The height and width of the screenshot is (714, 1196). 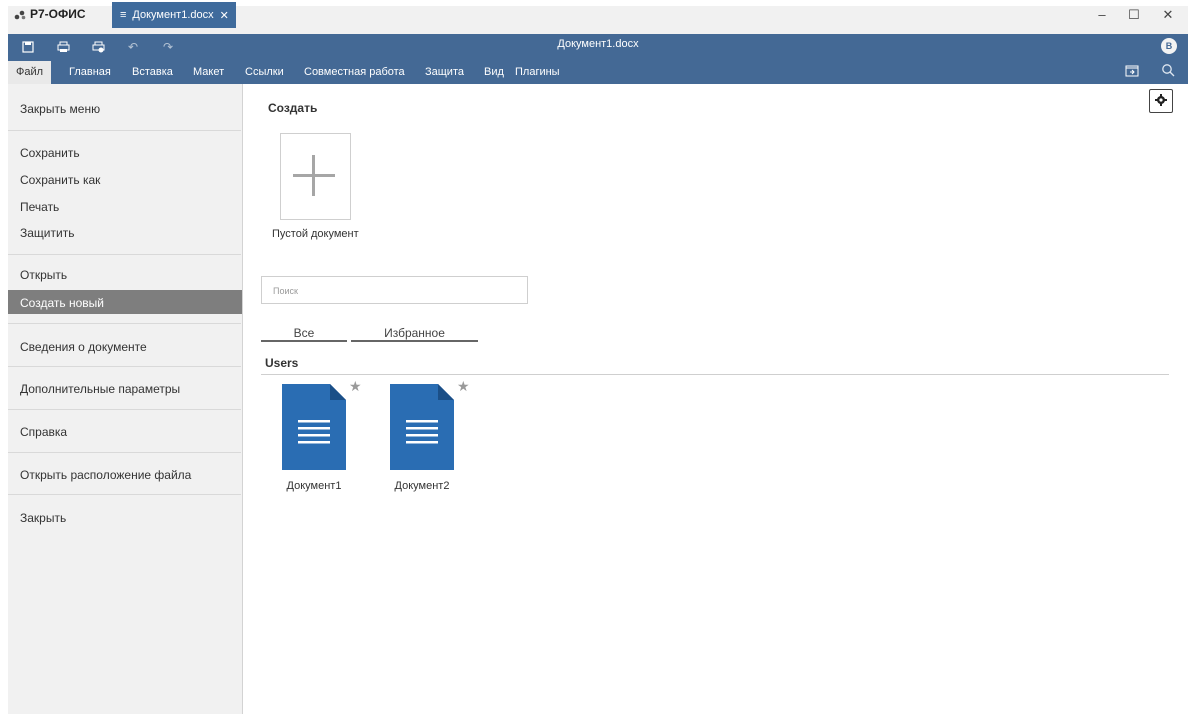 What do you see at coordinates (20, 14) in the screenshot?
I see `brand-logo-icon` at bounding box center [20, 14].